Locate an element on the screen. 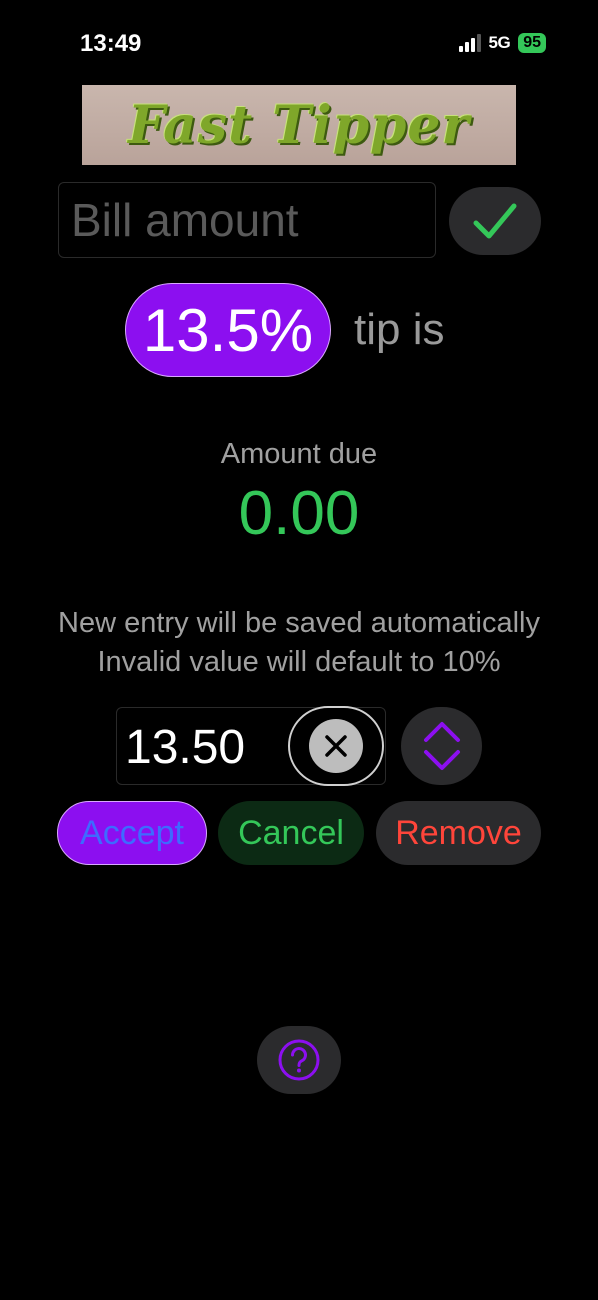  checkmark-icon is located at coordinates (495, 221).